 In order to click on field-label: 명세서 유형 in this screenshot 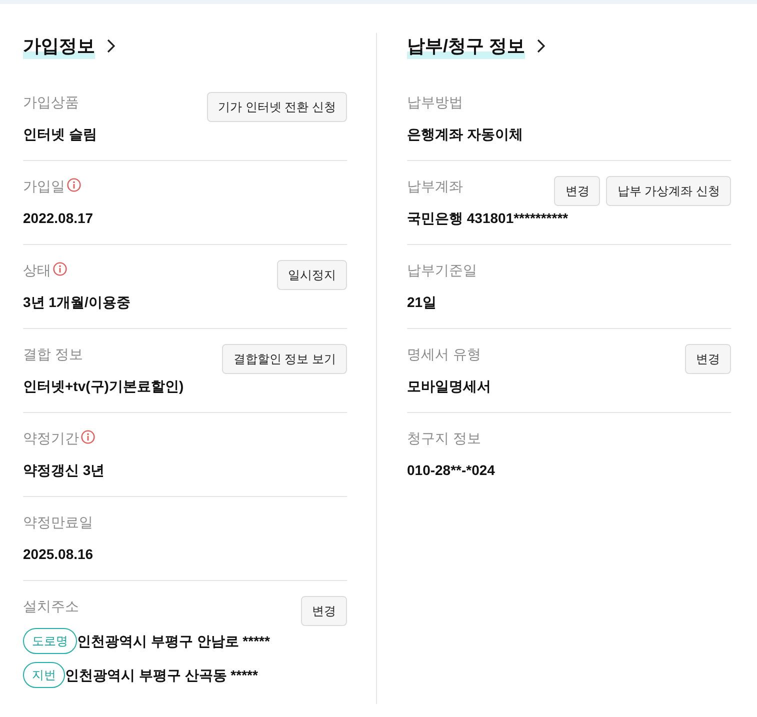, I will do `click(444, 354)`.